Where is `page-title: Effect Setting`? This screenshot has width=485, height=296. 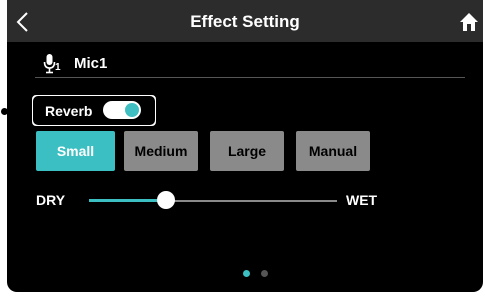
page-title: Effect Setting is located at coordinates (245, 21).